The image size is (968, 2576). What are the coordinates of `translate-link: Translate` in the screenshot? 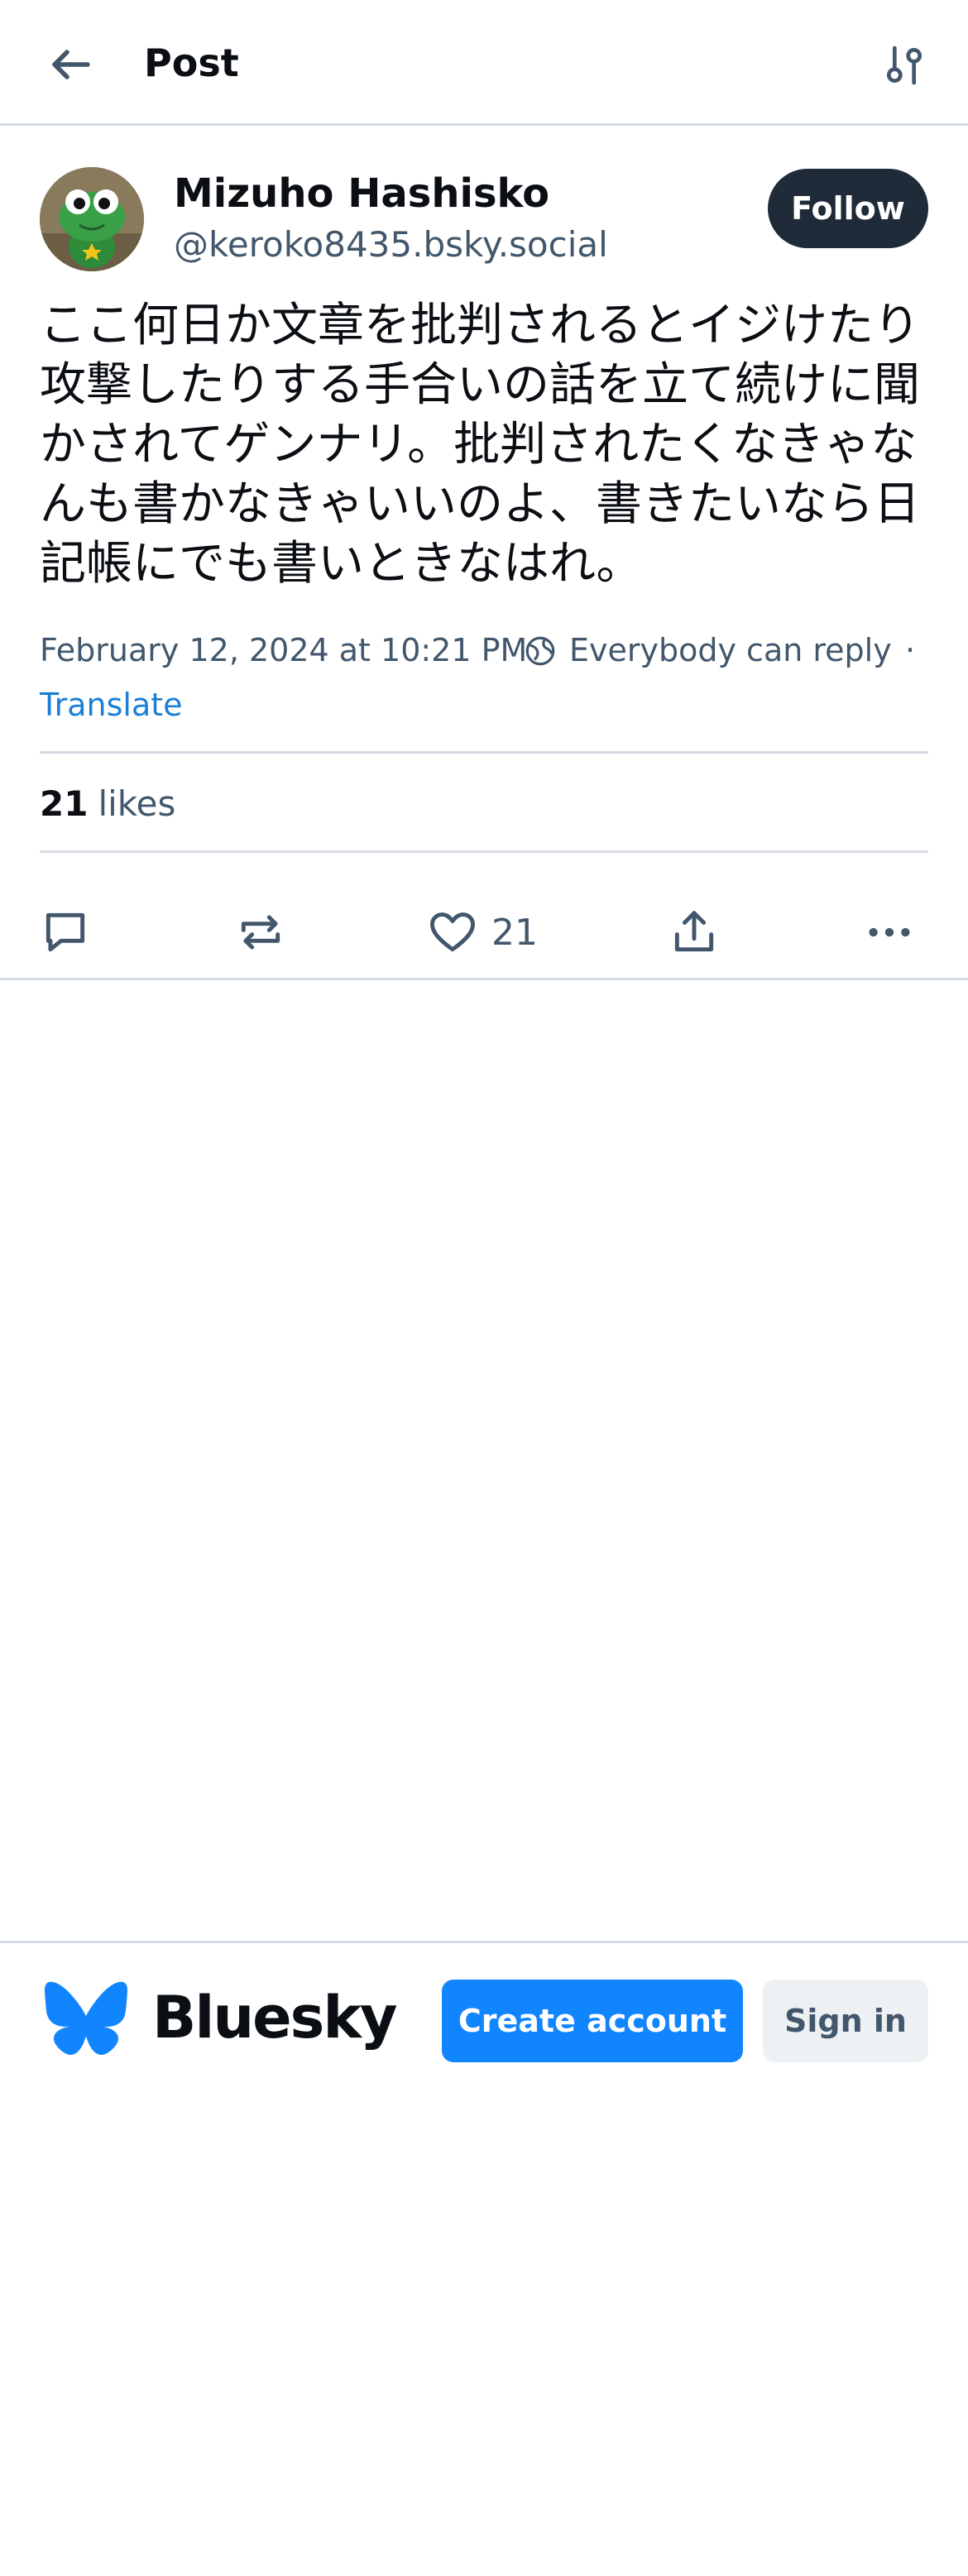 It's located at (111, 705).